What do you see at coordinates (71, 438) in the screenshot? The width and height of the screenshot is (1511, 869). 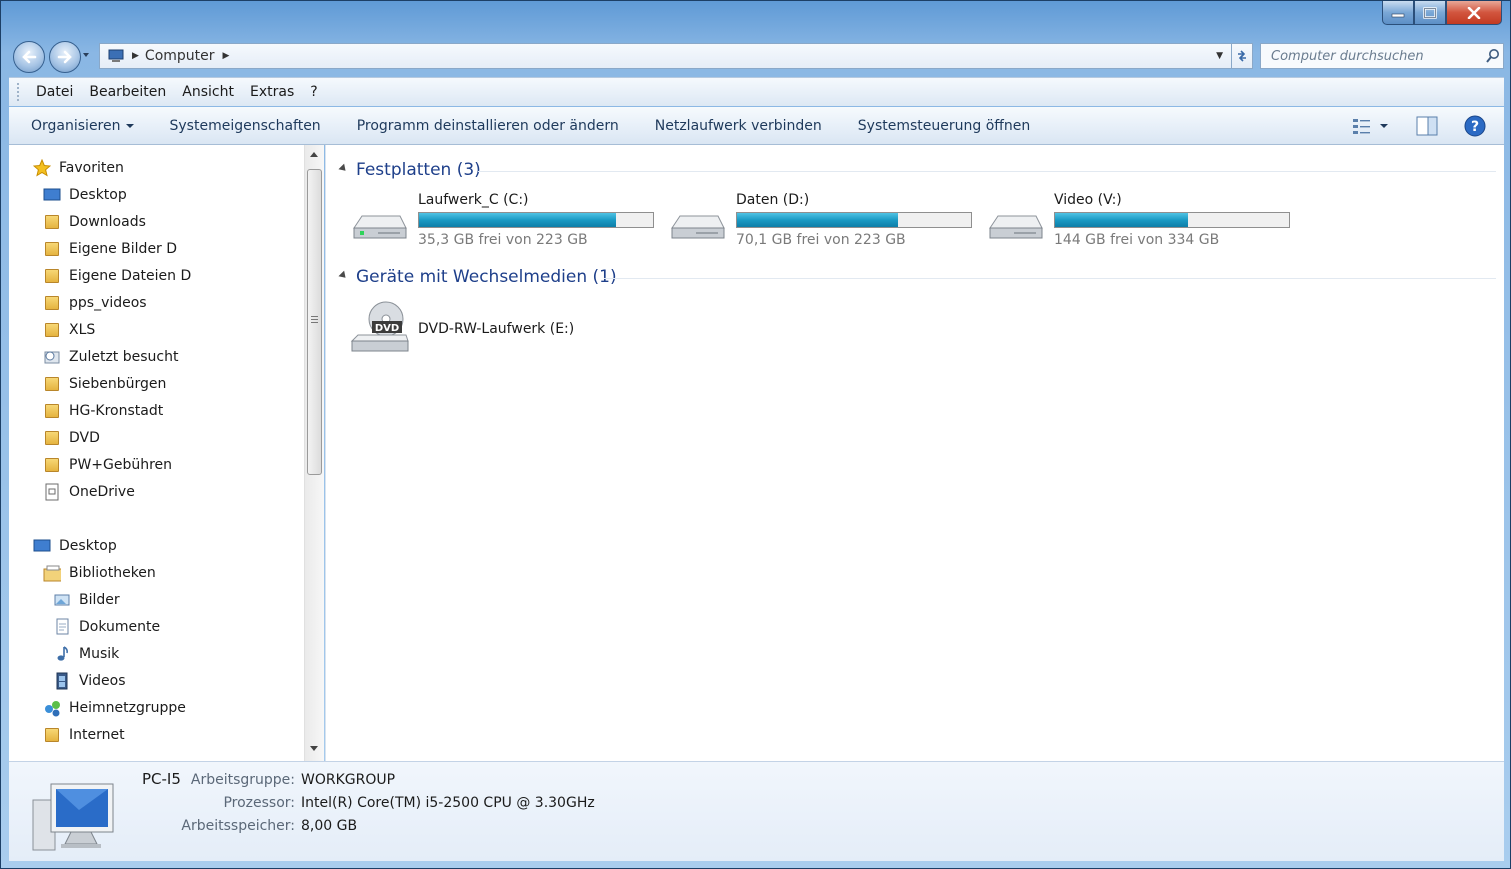 I see `tree-item-dvd: DVD` at bounding box center [71, 438].